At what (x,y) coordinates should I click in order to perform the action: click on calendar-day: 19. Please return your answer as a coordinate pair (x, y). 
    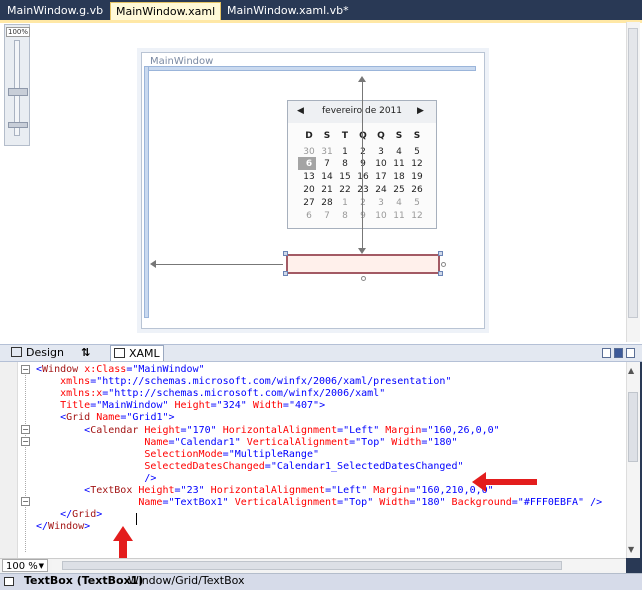
    Looking at the image, I should click on (417, 177).